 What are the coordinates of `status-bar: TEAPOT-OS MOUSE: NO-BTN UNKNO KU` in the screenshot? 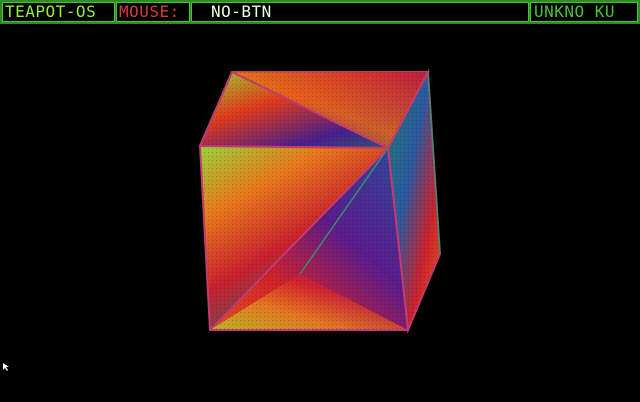 It's located at (320, 12).